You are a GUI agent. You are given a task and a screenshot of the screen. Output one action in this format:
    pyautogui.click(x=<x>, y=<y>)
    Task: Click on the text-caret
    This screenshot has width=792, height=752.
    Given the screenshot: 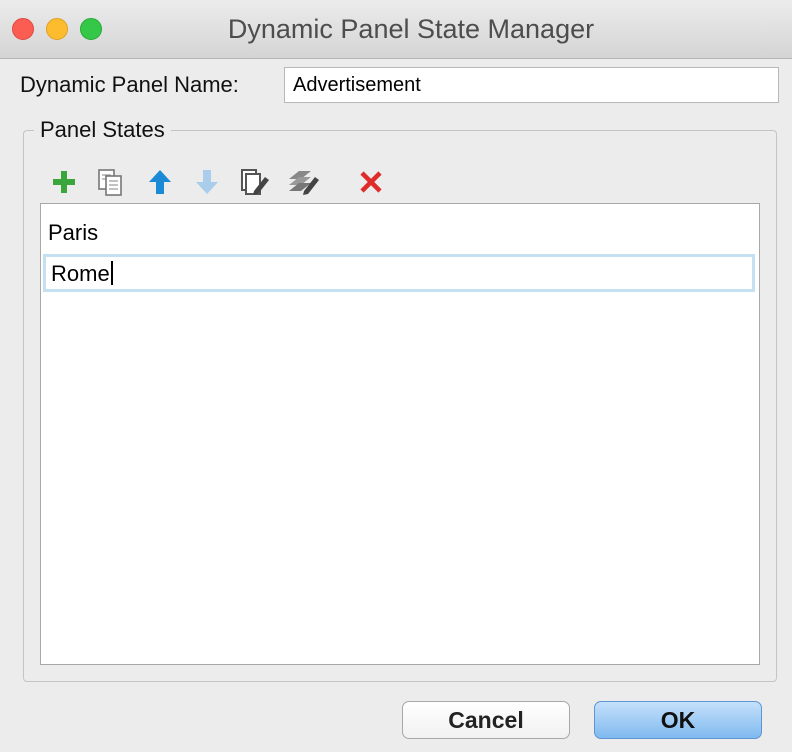 What is the action you would take?
    pyautogui.click(x=111, y=273)
    